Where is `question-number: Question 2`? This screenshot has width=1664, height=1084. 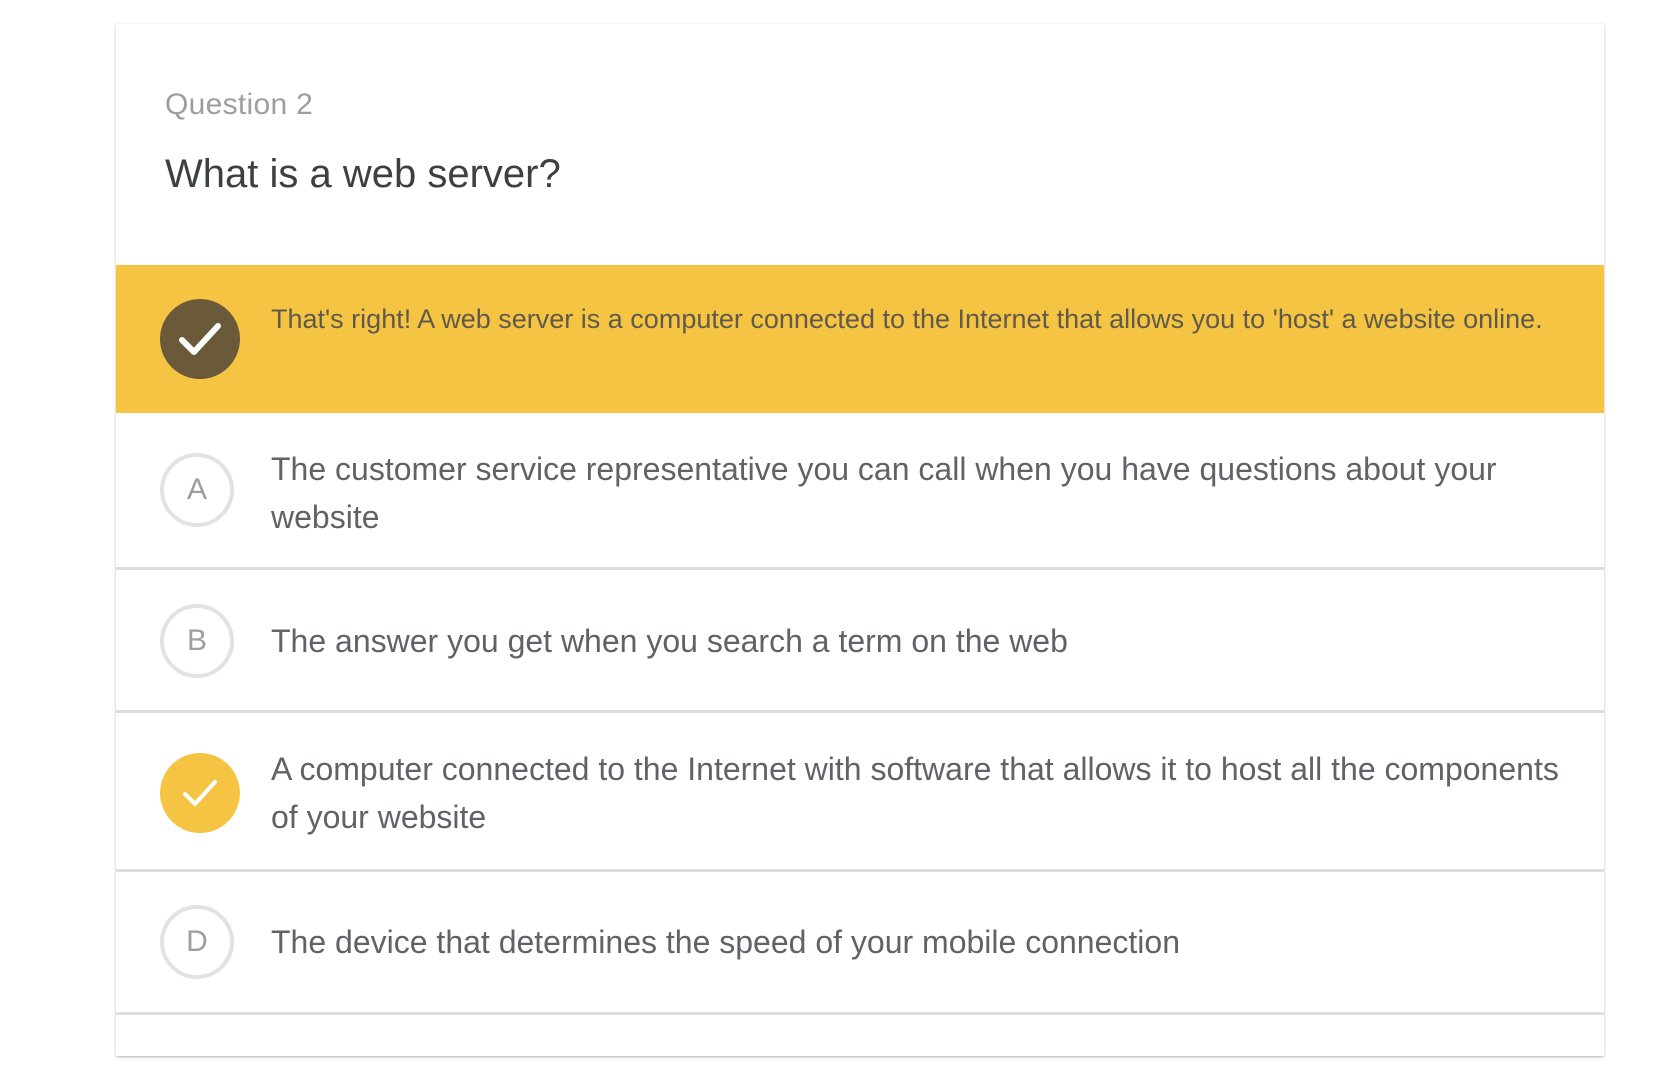
question-number: Question 2 is located at coordinates (239, 104).